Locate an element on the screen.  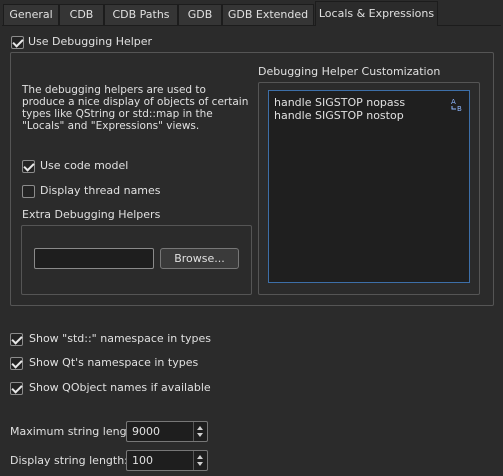
show-qt-namespace-label: Show Qt's namespace in types is located at coordinates (114, 362).